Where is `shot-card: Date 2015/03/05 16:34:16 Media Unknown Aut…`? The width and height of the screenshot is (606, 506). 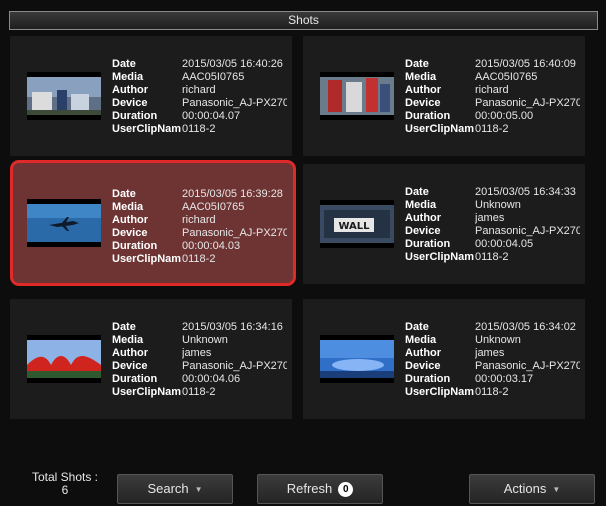
shot-card: Date 2015/03/05 16:34:16 Media Unknown Aut… is located at coordinates (151, 359).